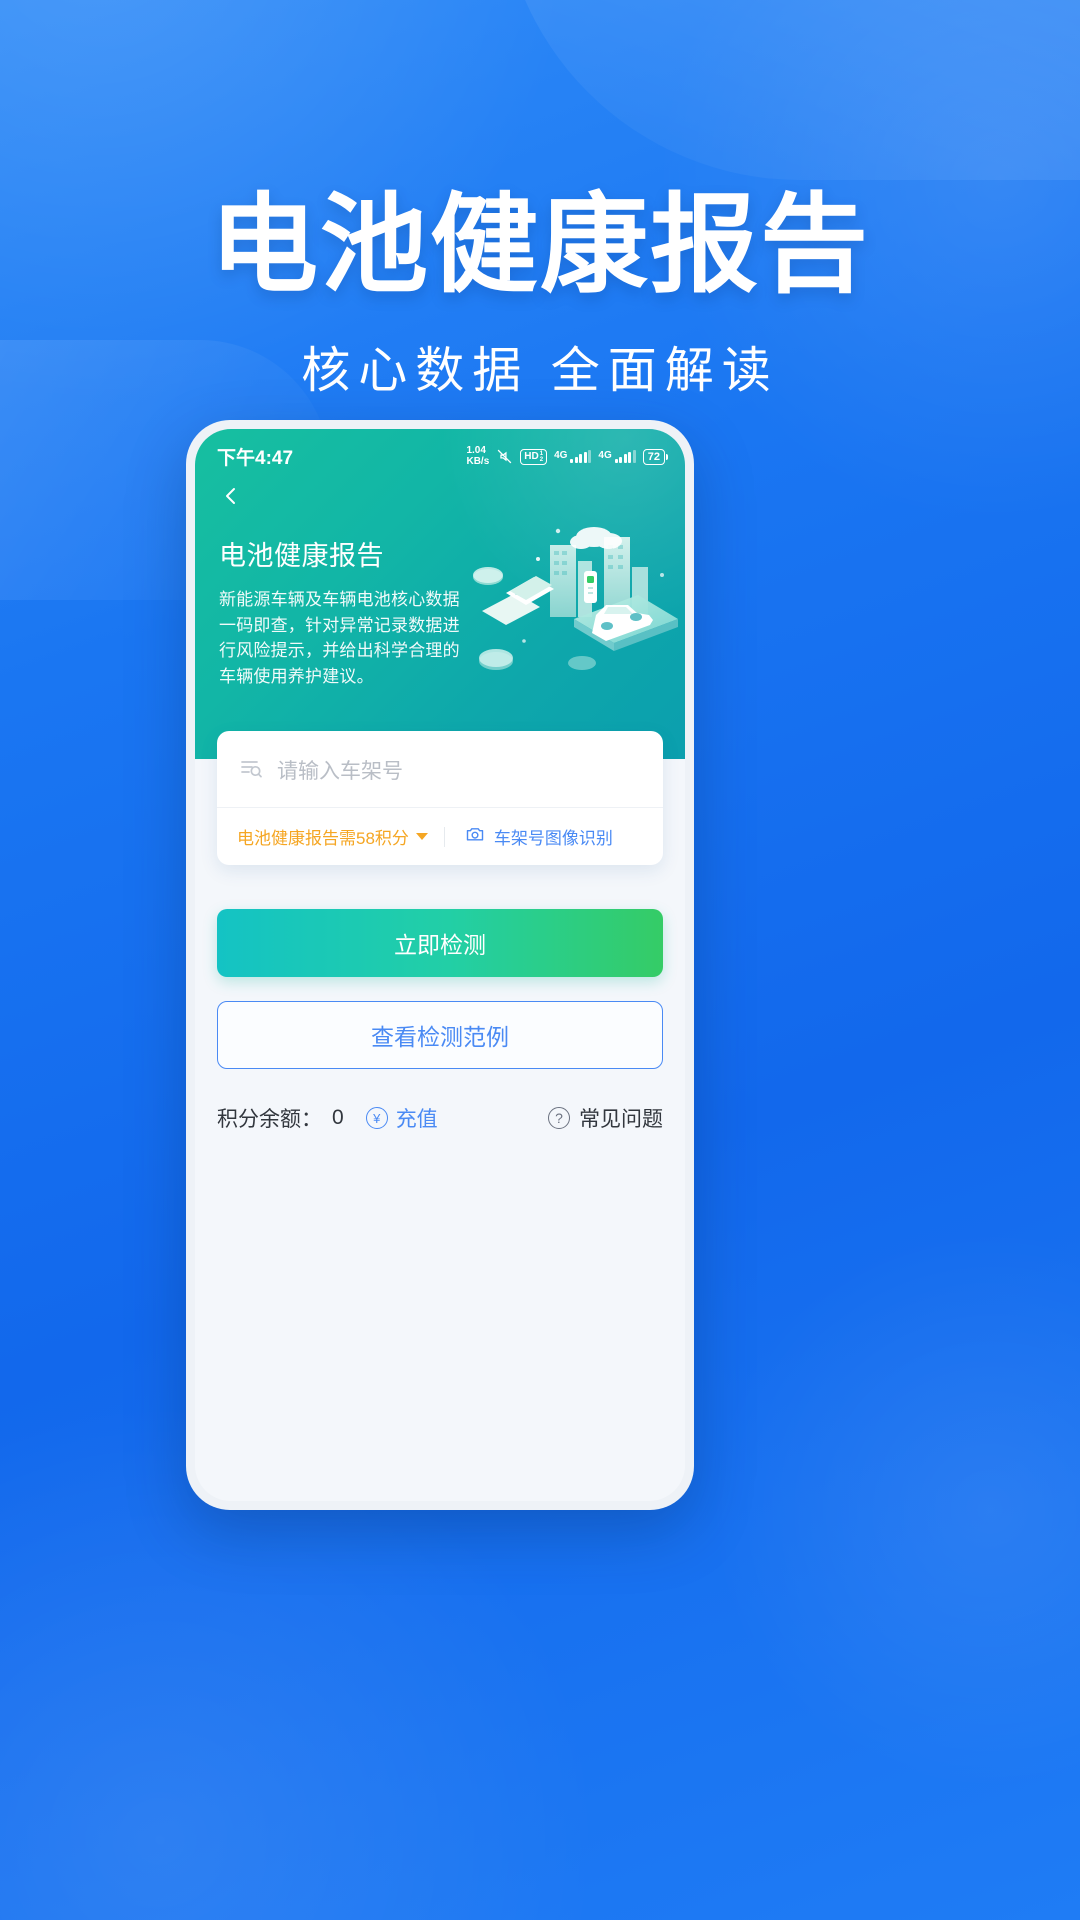 The height and width of the screenshot is (1920, 1080). Describe the element at coordinates (416, 1119) in the screenshot. I see `recharge-label: 充值` at that location.